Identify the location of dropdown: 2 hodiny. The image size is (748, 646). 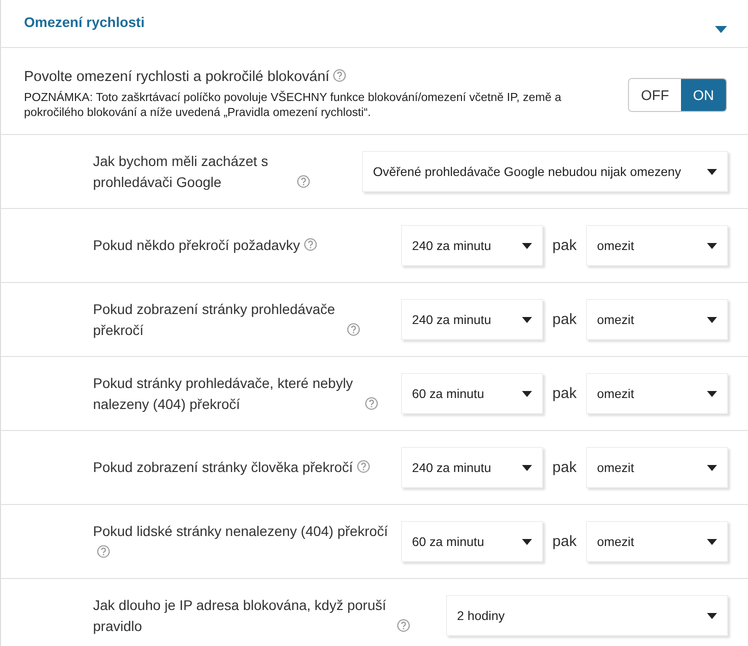
(587, 615).